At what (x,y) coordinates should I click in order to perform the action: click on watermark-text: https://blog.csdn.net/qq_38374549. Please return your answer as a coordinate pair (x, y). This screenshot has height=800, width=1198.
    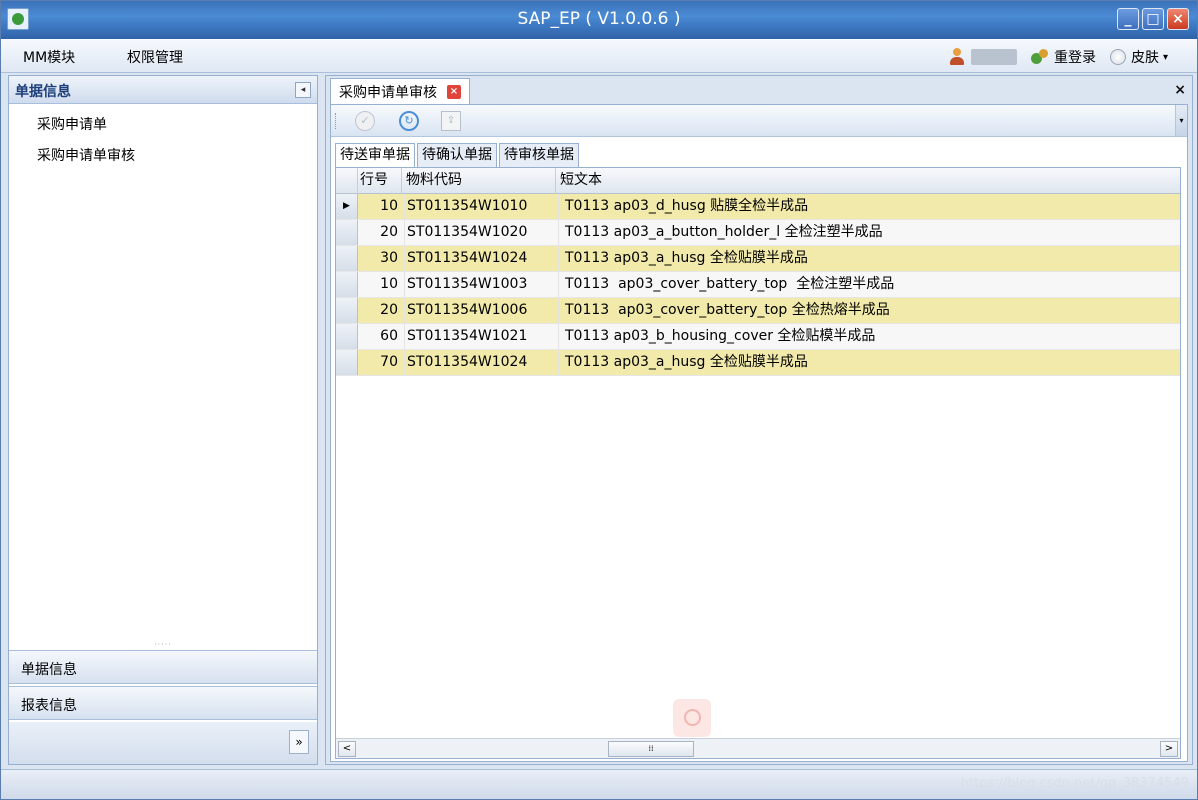
    Looking at the image, I should click on (1074, 783).